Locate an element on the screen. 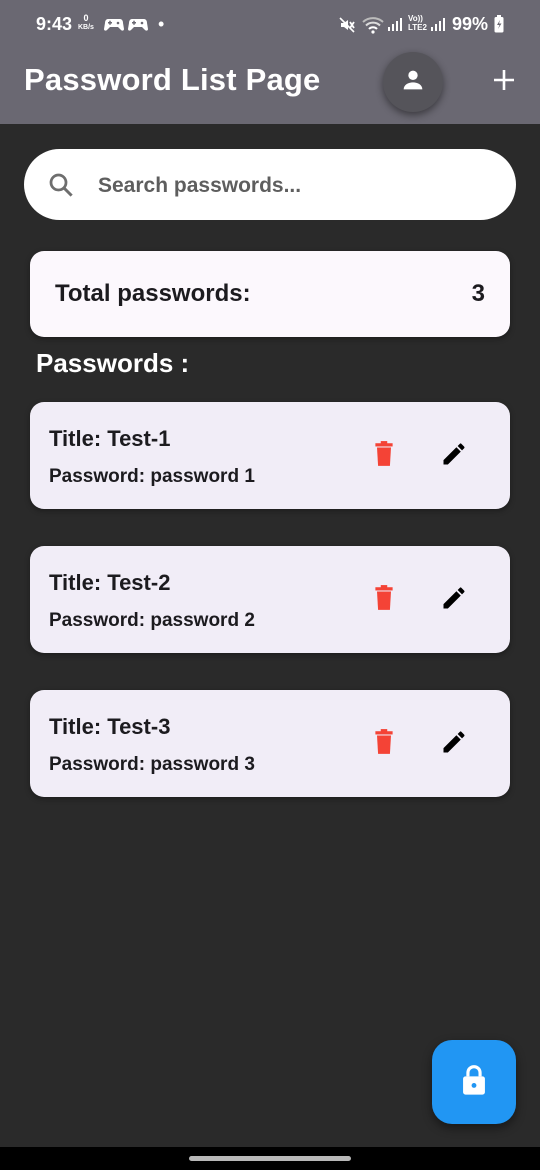 This screenshot has height=1170, width=540. lock-icon is located at coordinates (474, 1082).